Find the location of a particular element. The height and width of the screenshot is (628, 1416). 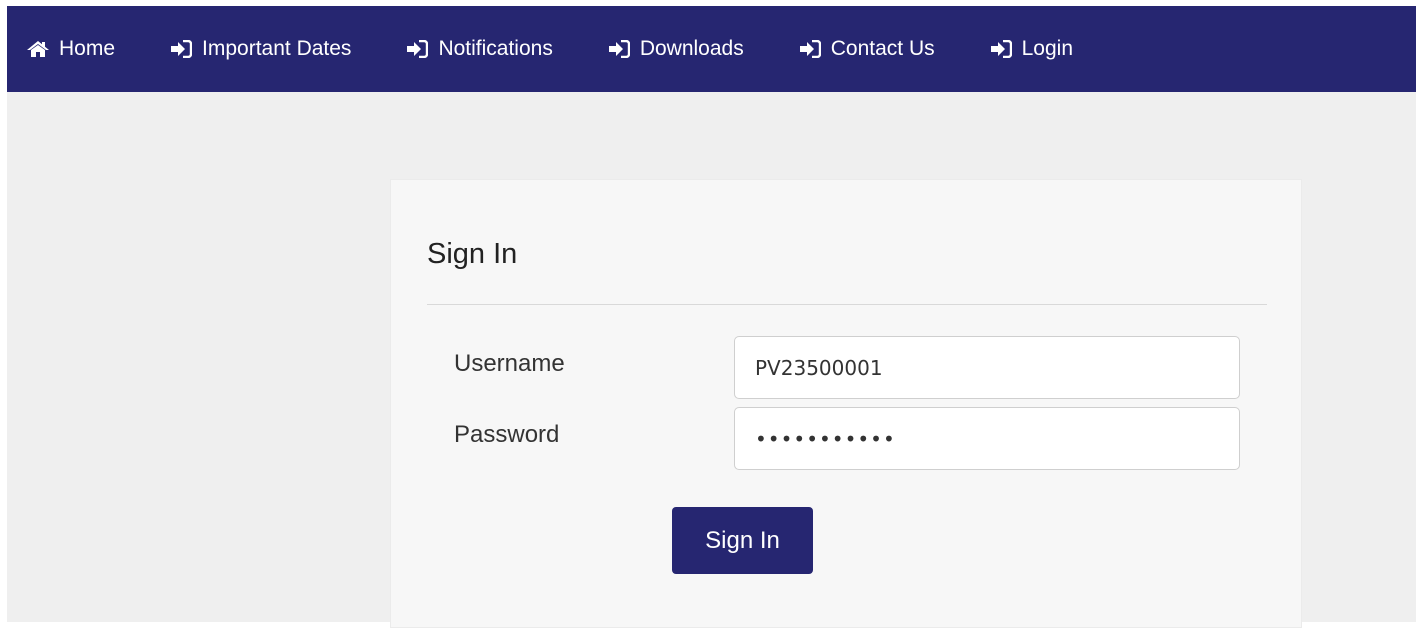

nav-label: Home is located at coordinates (87, 48).